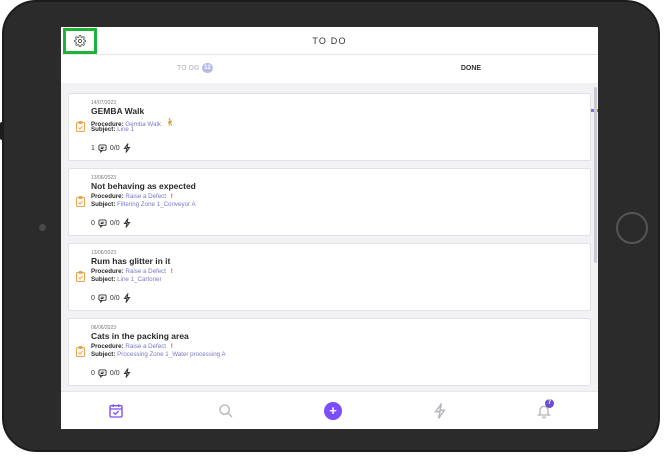 This screenshot has height=460, width=670. I want to click on top-bar: TO DO, so click(329, 41).